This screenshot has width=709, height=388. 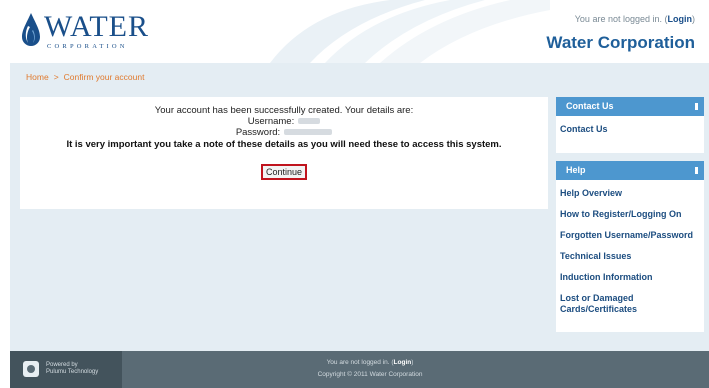 What do you see at coordinates (360, 362) in the screenshot?
I see `footer-login-prefix: You are not logged in. (` at bounding box center [360, 362].